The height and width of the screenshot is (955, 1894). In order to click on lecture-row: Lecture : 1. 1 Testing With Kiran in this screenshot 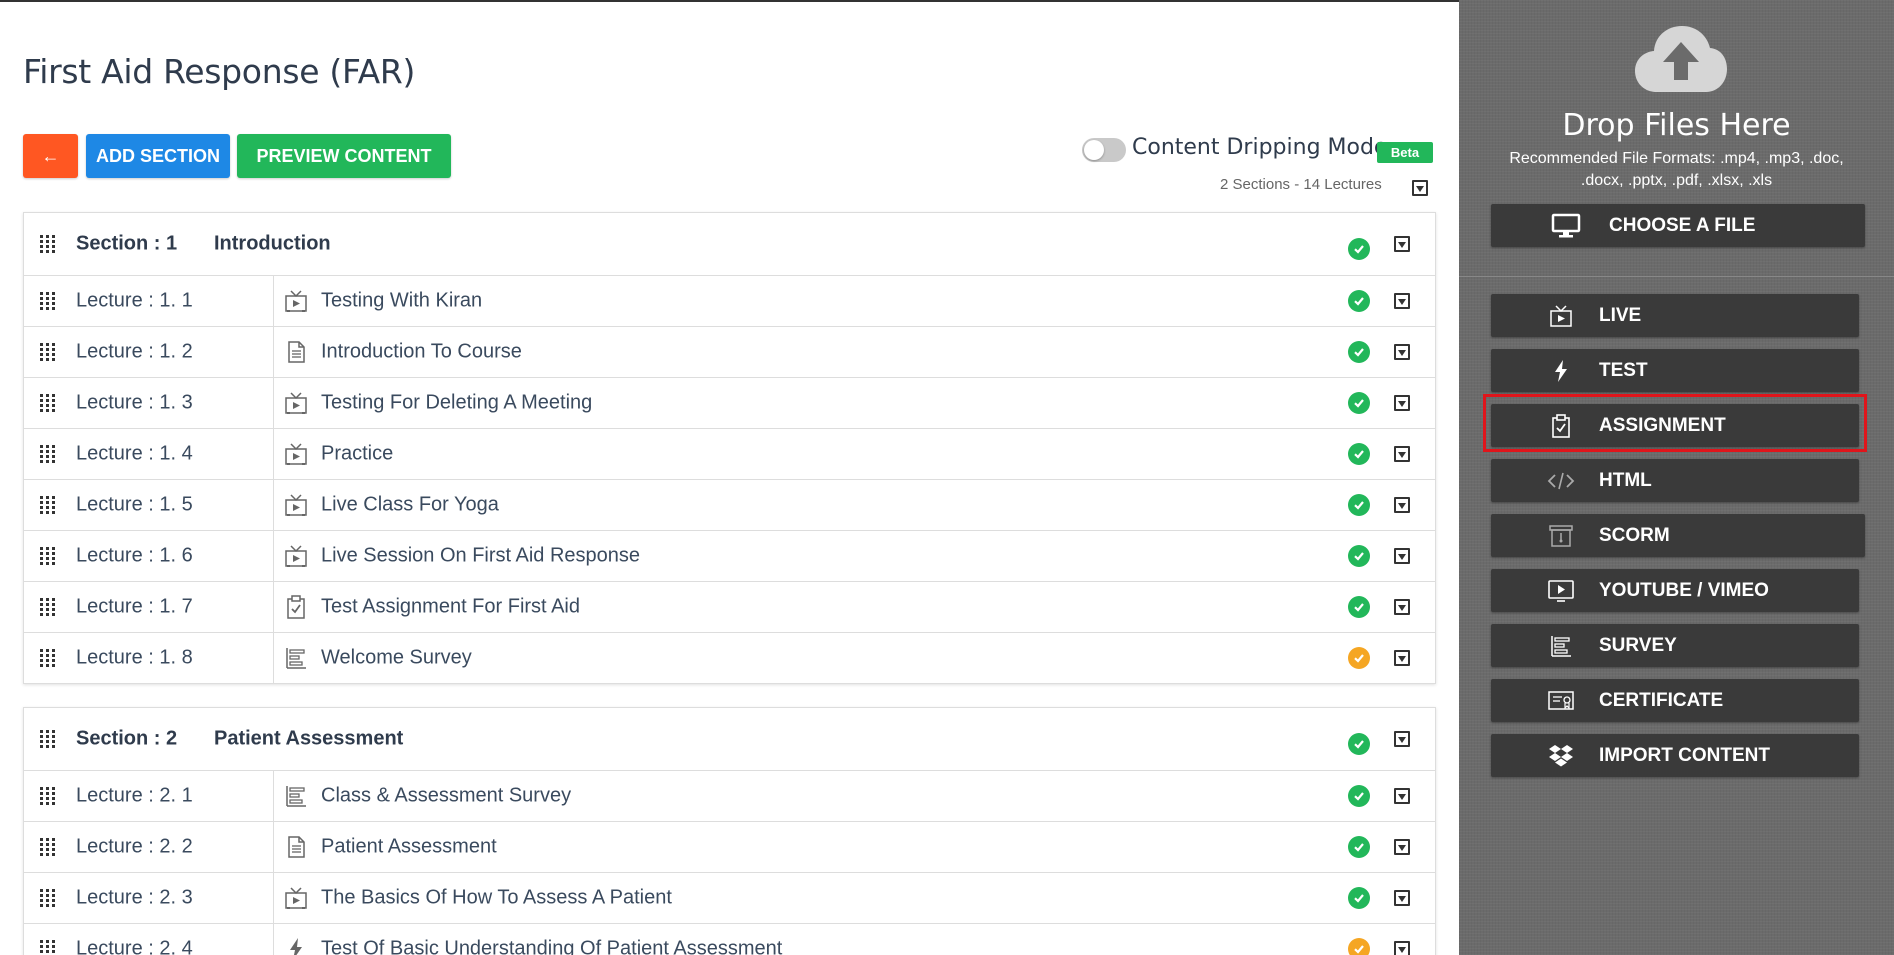, I will do `click(729, 301)`.